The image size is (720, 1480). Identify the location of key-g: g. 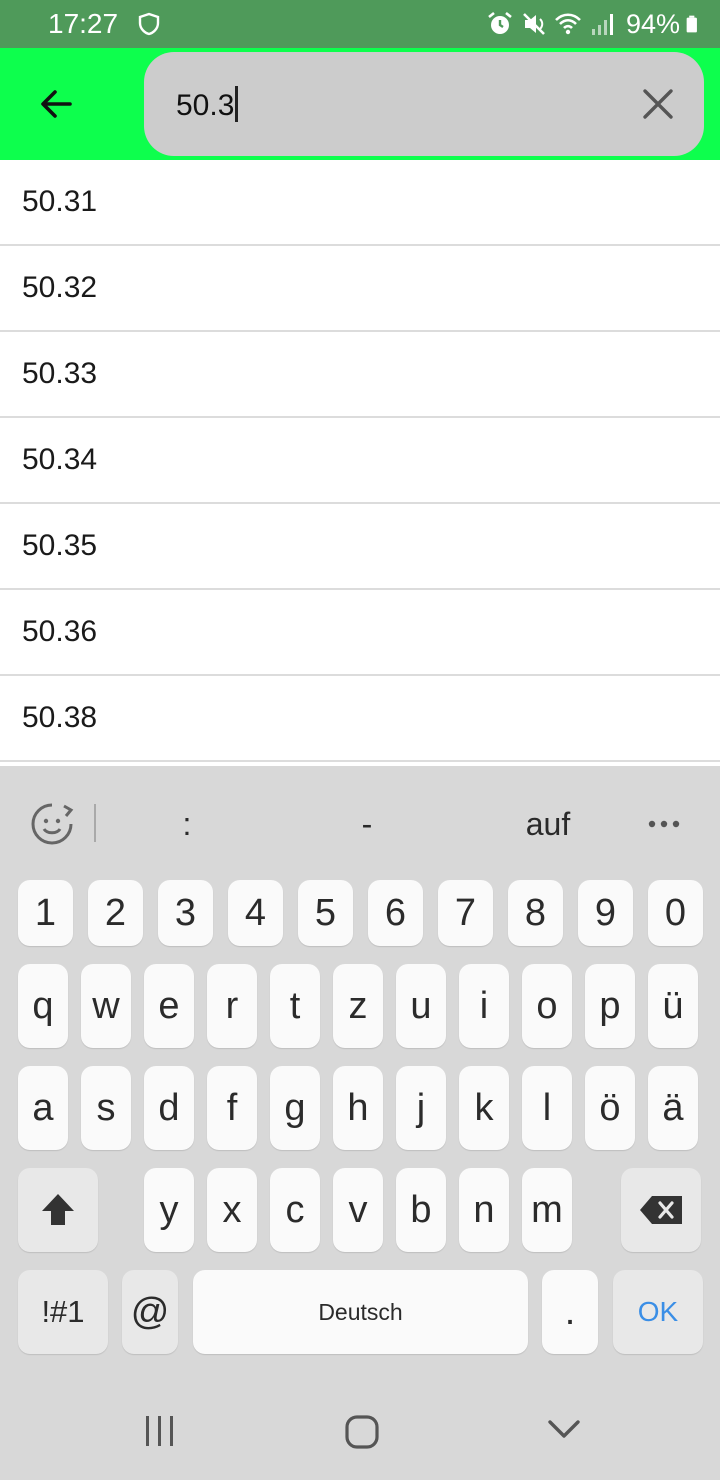
(295, 1108).